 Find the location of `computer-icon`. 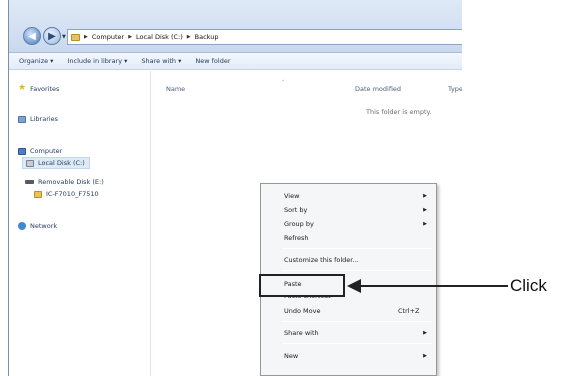

computer-icon is located at coordinates (22, 151).